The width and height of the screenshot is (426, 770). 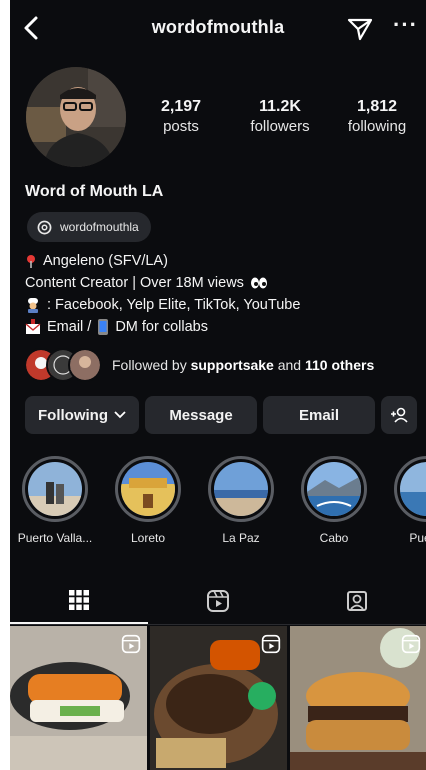 What do you see at coordinates (33, 305) in the screenshot?
I see `chef-icon` at bounding box center [33, 305].